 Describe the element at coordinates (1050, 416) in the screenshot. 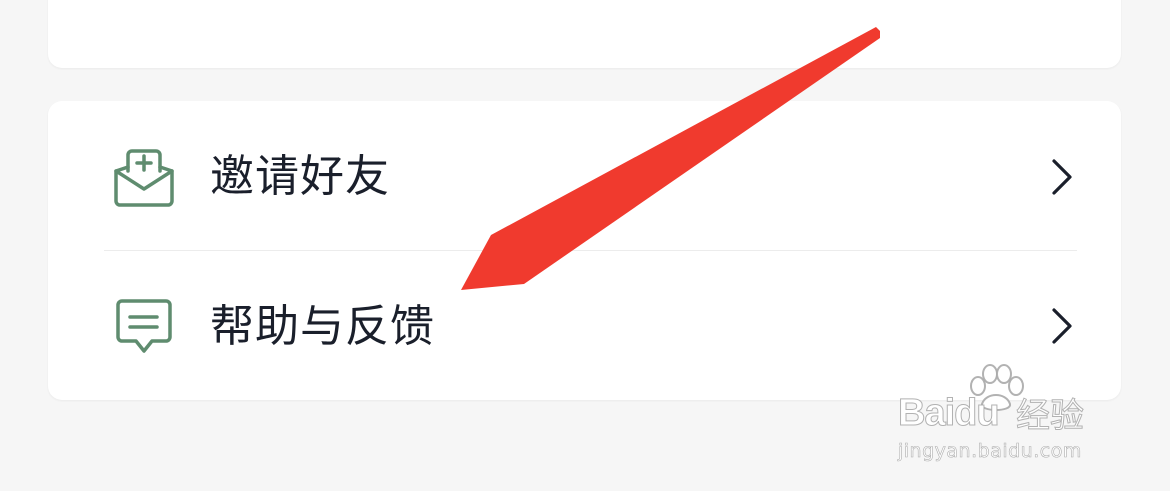

I see `watermark-sub: 经验` at that location.